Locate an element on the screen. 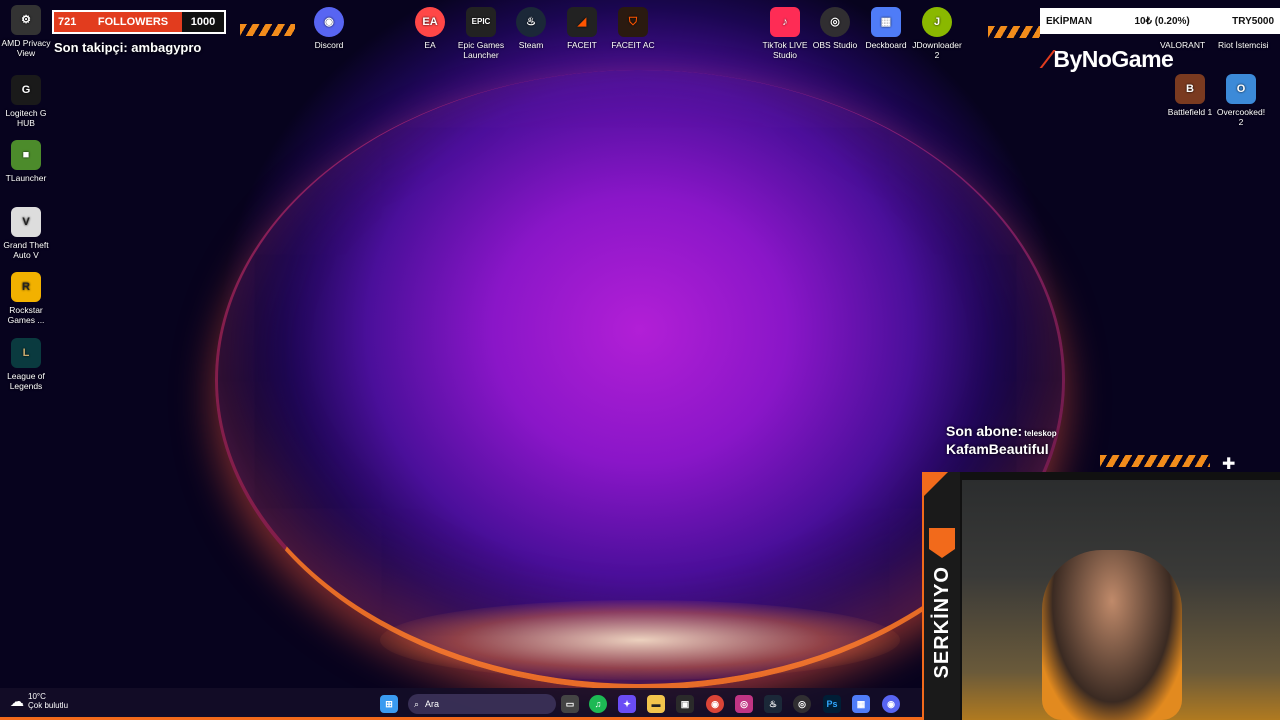 The height and width of the screenshot is (720, 1280). settings-icon: ⚙ is located at coordinates (26, 20).